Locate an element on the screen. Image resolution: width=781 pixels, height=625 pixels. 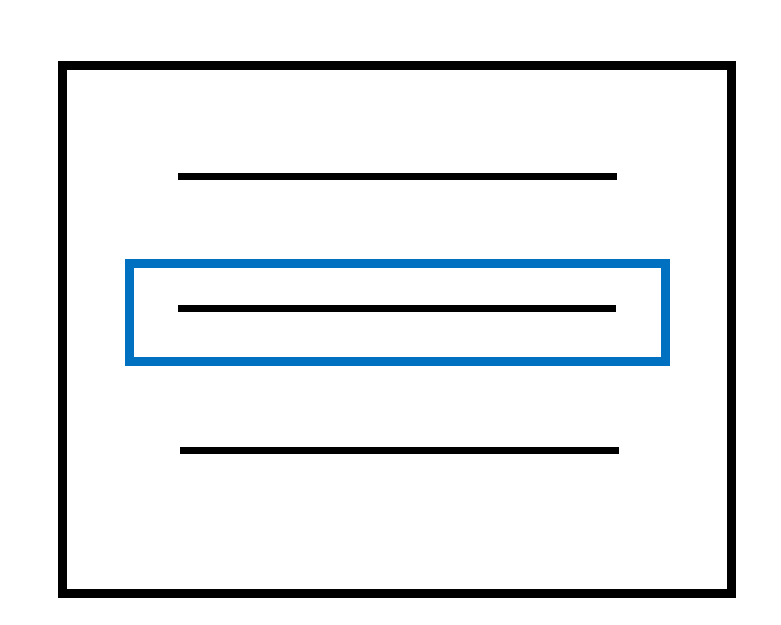
selected-line-highlight is located at coordinates (397, 312).